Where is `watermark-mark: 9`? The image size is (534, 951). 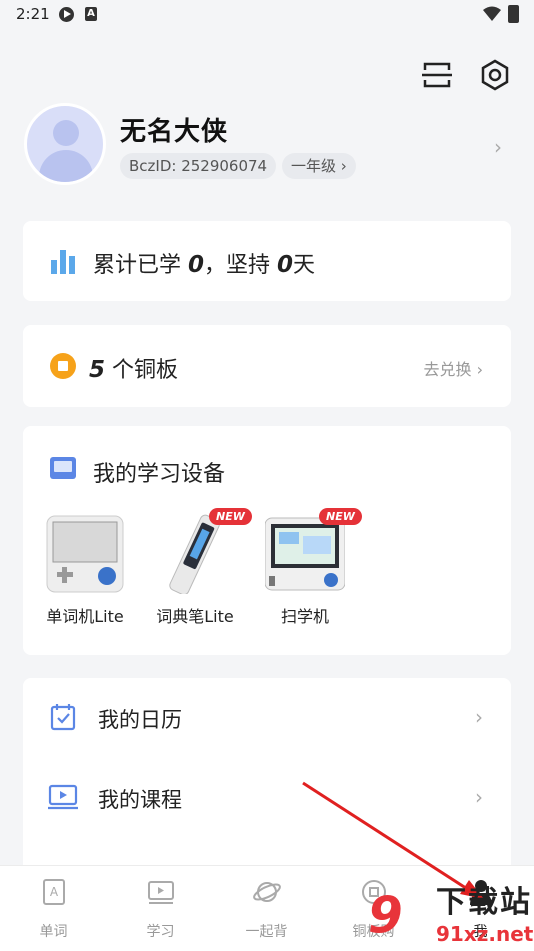
watermark-mark: 9 is located at coordinates (385, 915).